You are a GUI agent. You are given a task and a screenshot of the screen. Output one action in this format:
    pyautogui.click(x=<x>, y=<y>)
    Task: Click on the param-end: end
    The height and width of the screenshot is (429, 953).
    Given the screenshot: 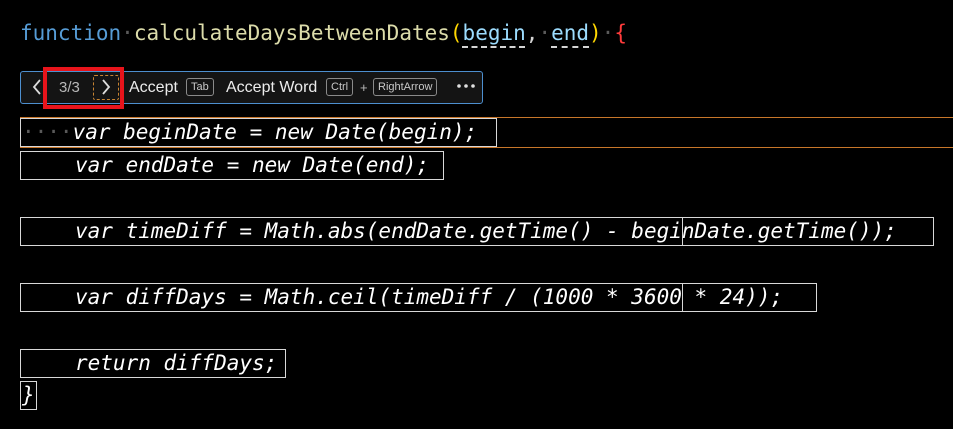 What is the action you would take?
    pyautogui.click(x=570, y=33)
    